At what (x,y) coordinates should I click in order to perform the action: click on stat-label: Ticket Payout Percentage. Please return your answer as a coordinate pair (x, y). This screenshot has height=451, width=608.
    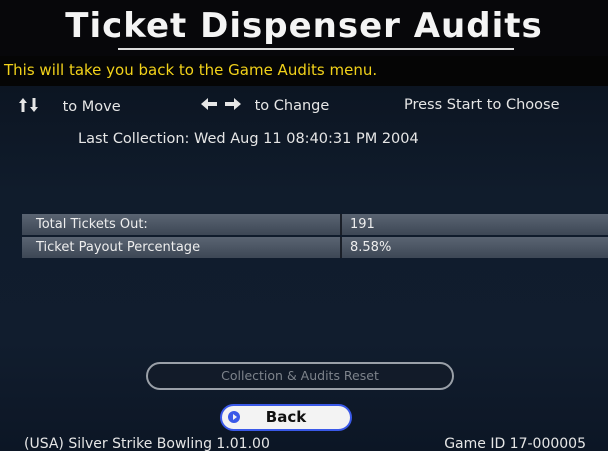
    Looking at the image, I should click on (118, 247).